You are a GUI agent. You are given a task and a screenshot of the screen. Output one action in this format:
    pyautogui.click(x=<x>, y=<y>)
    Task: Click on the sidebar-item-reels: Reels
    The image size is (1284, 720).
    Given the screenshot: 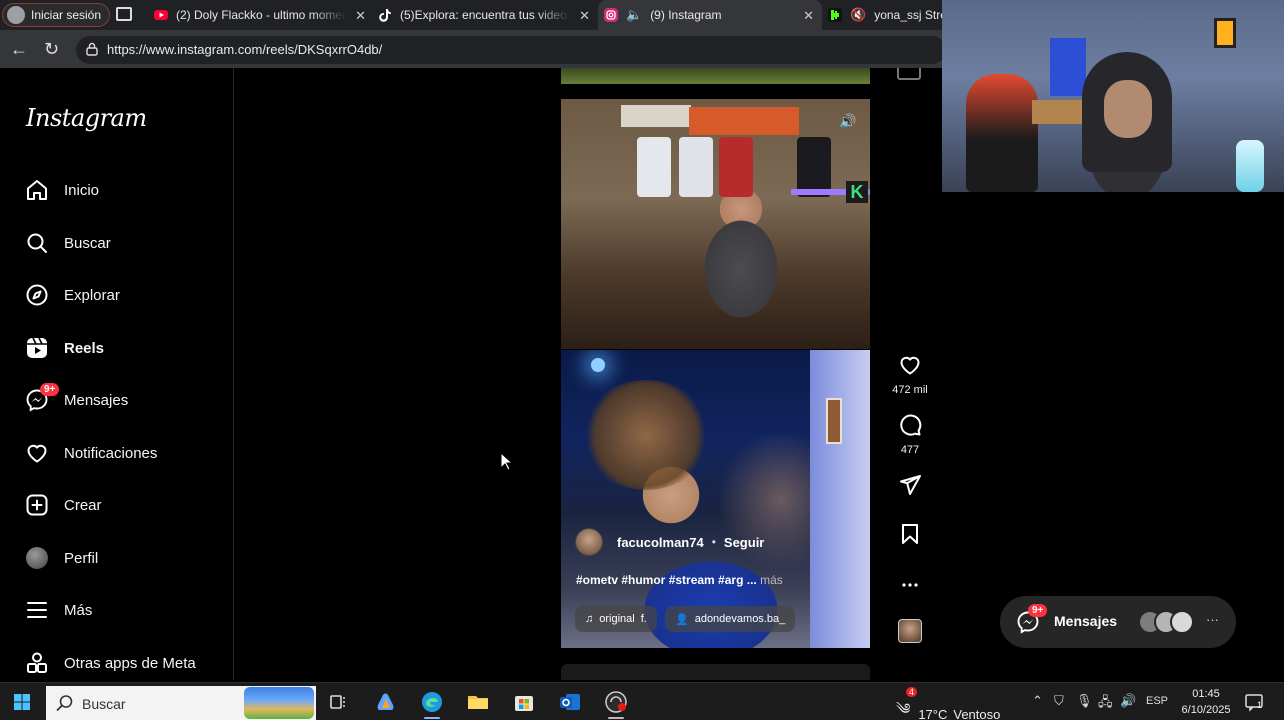 What is the action you would take?
    pyautogui.click(x=64, y=348)
    